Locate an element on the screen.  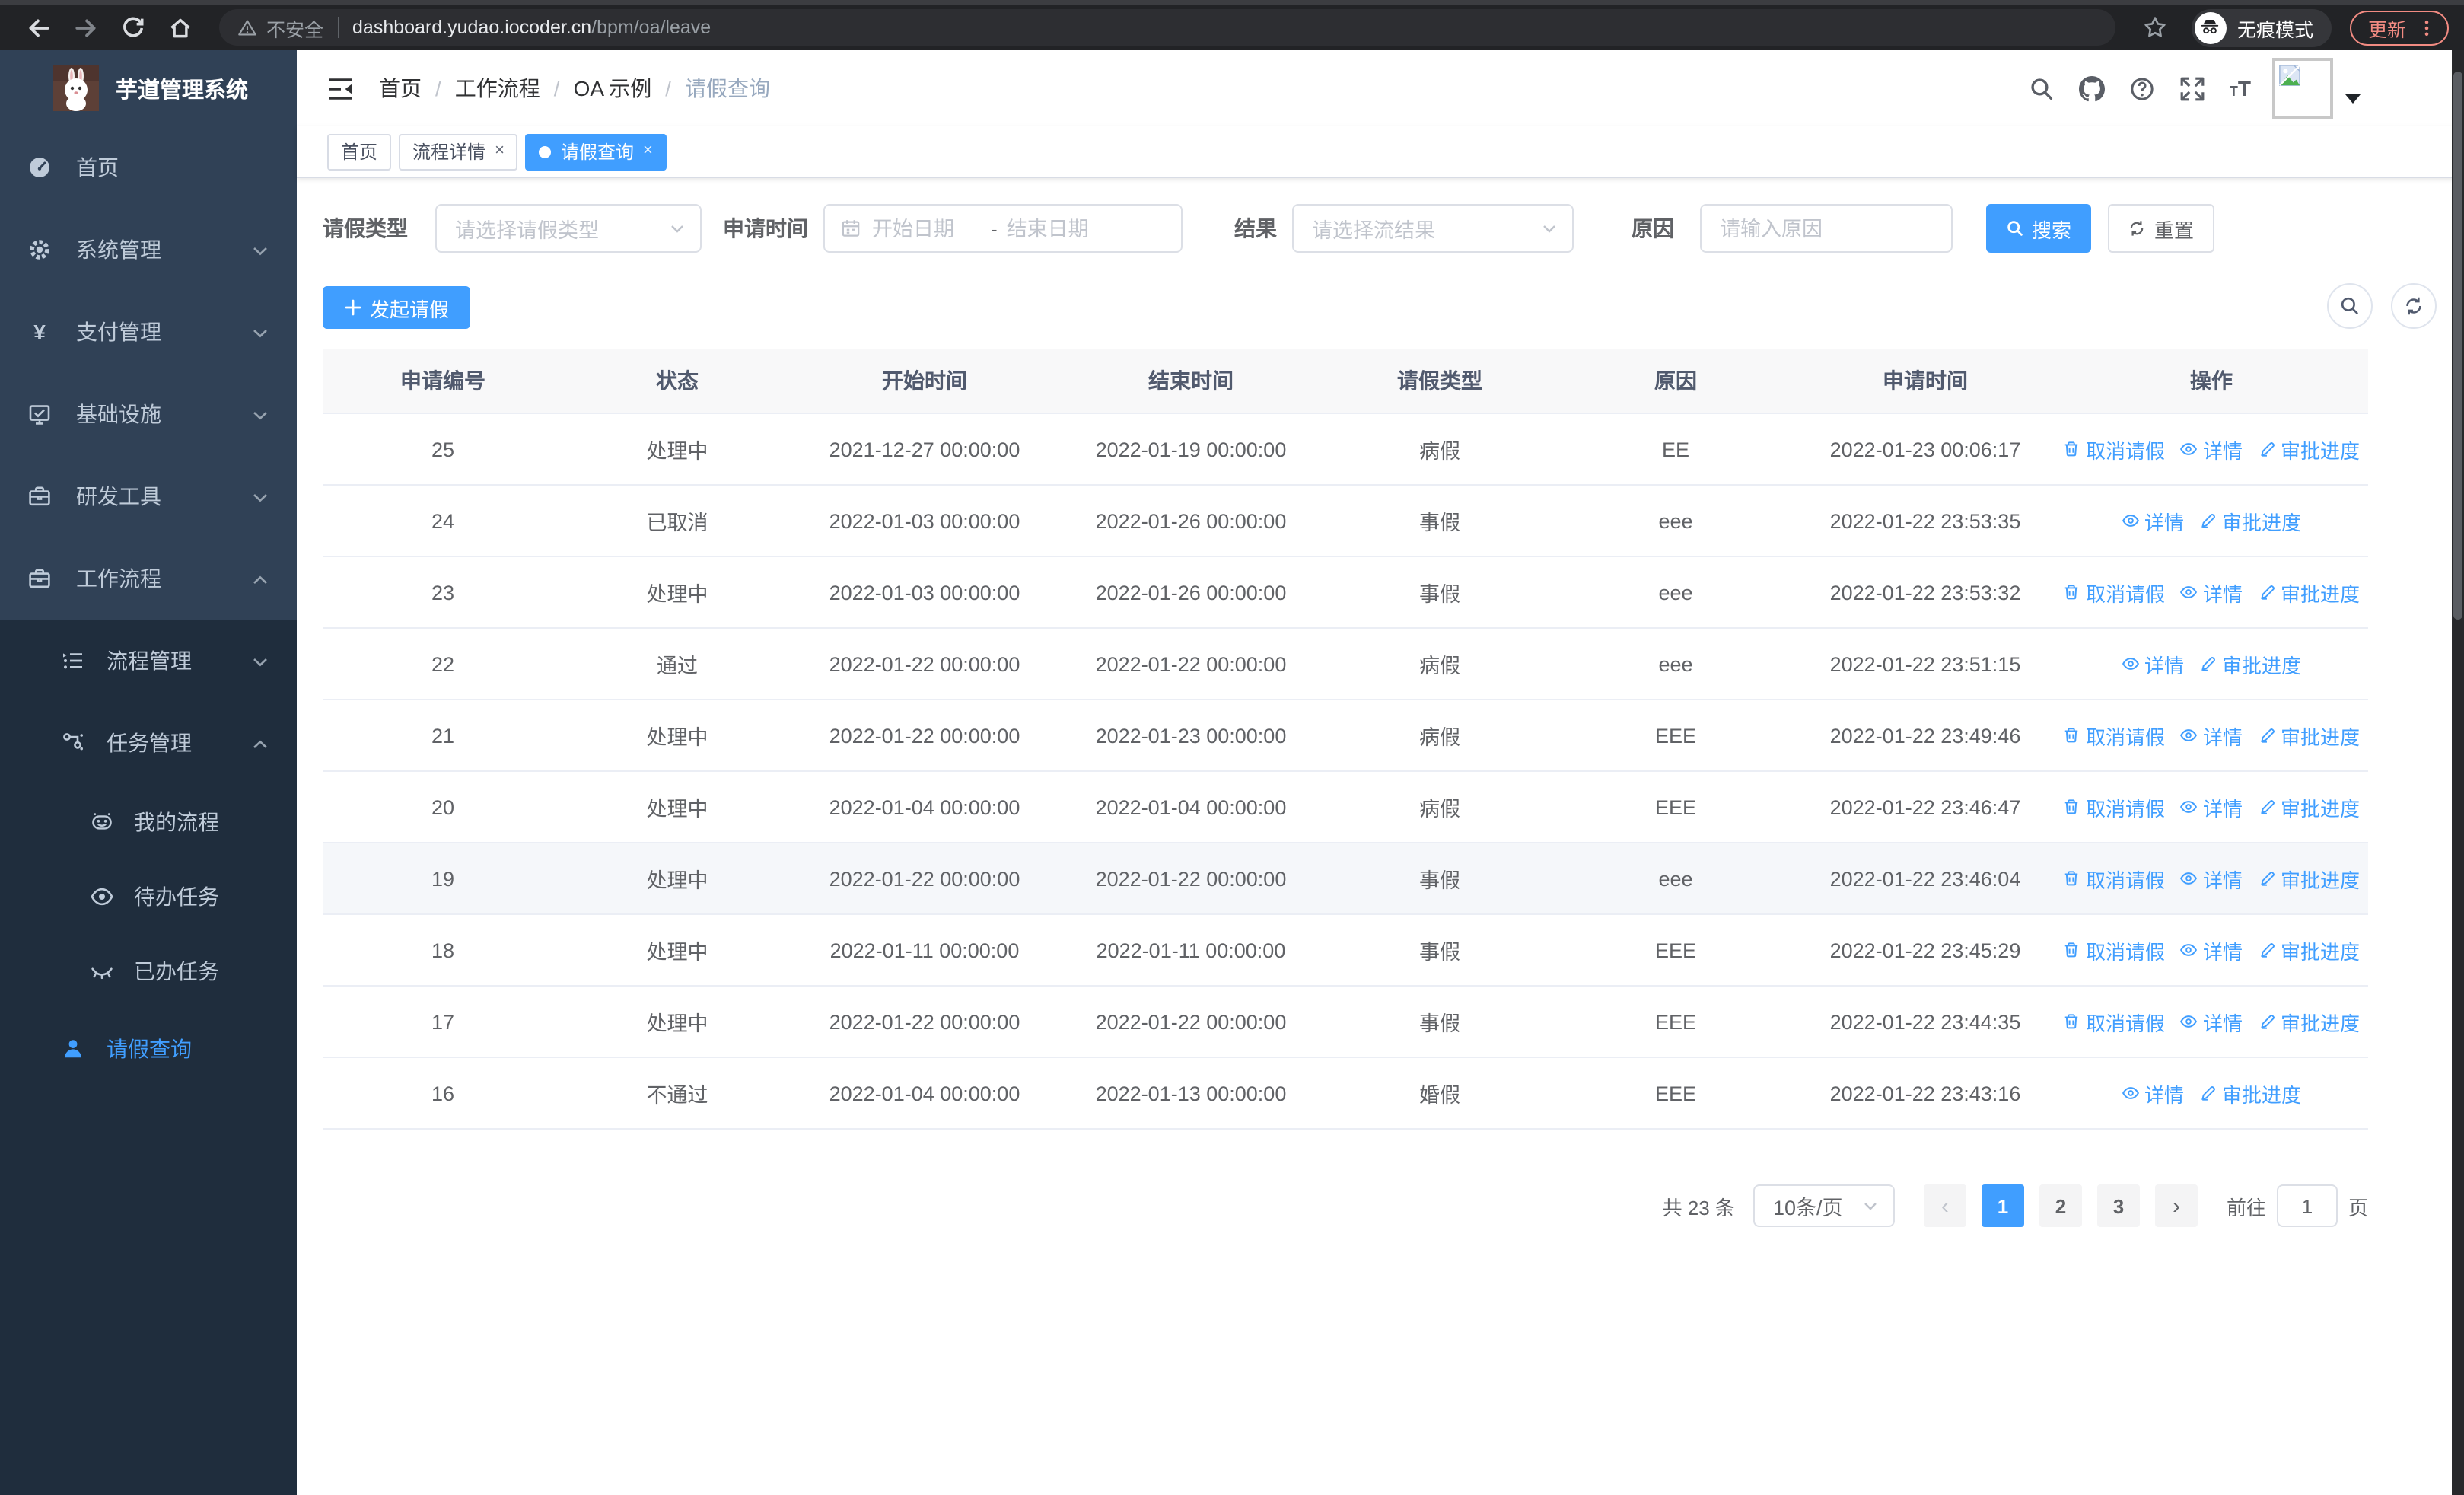
page-size-select: 10条/页 is located at coordinates (1823, 1206).